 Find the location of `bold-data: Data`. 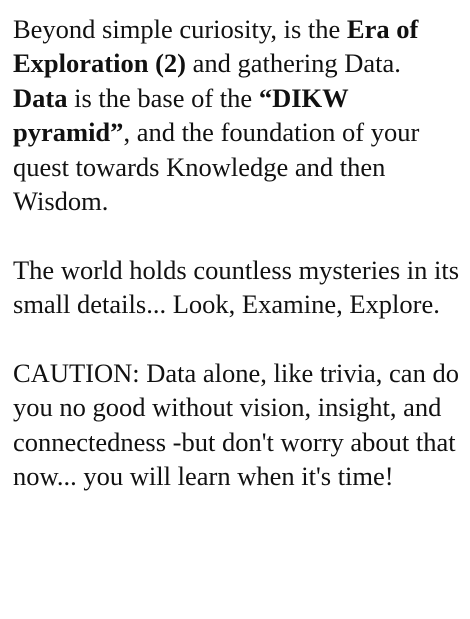

bold-data: Data is located at coordinates (40, 97).